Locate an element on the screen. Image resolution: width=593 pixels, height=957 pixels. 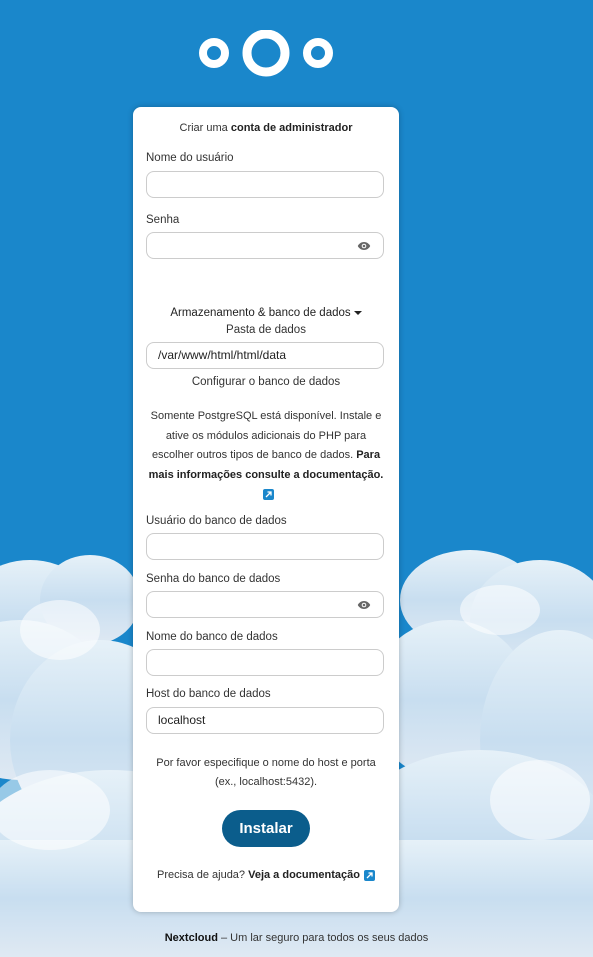
db-host-input: localhost is located at coordinates (265, 720).